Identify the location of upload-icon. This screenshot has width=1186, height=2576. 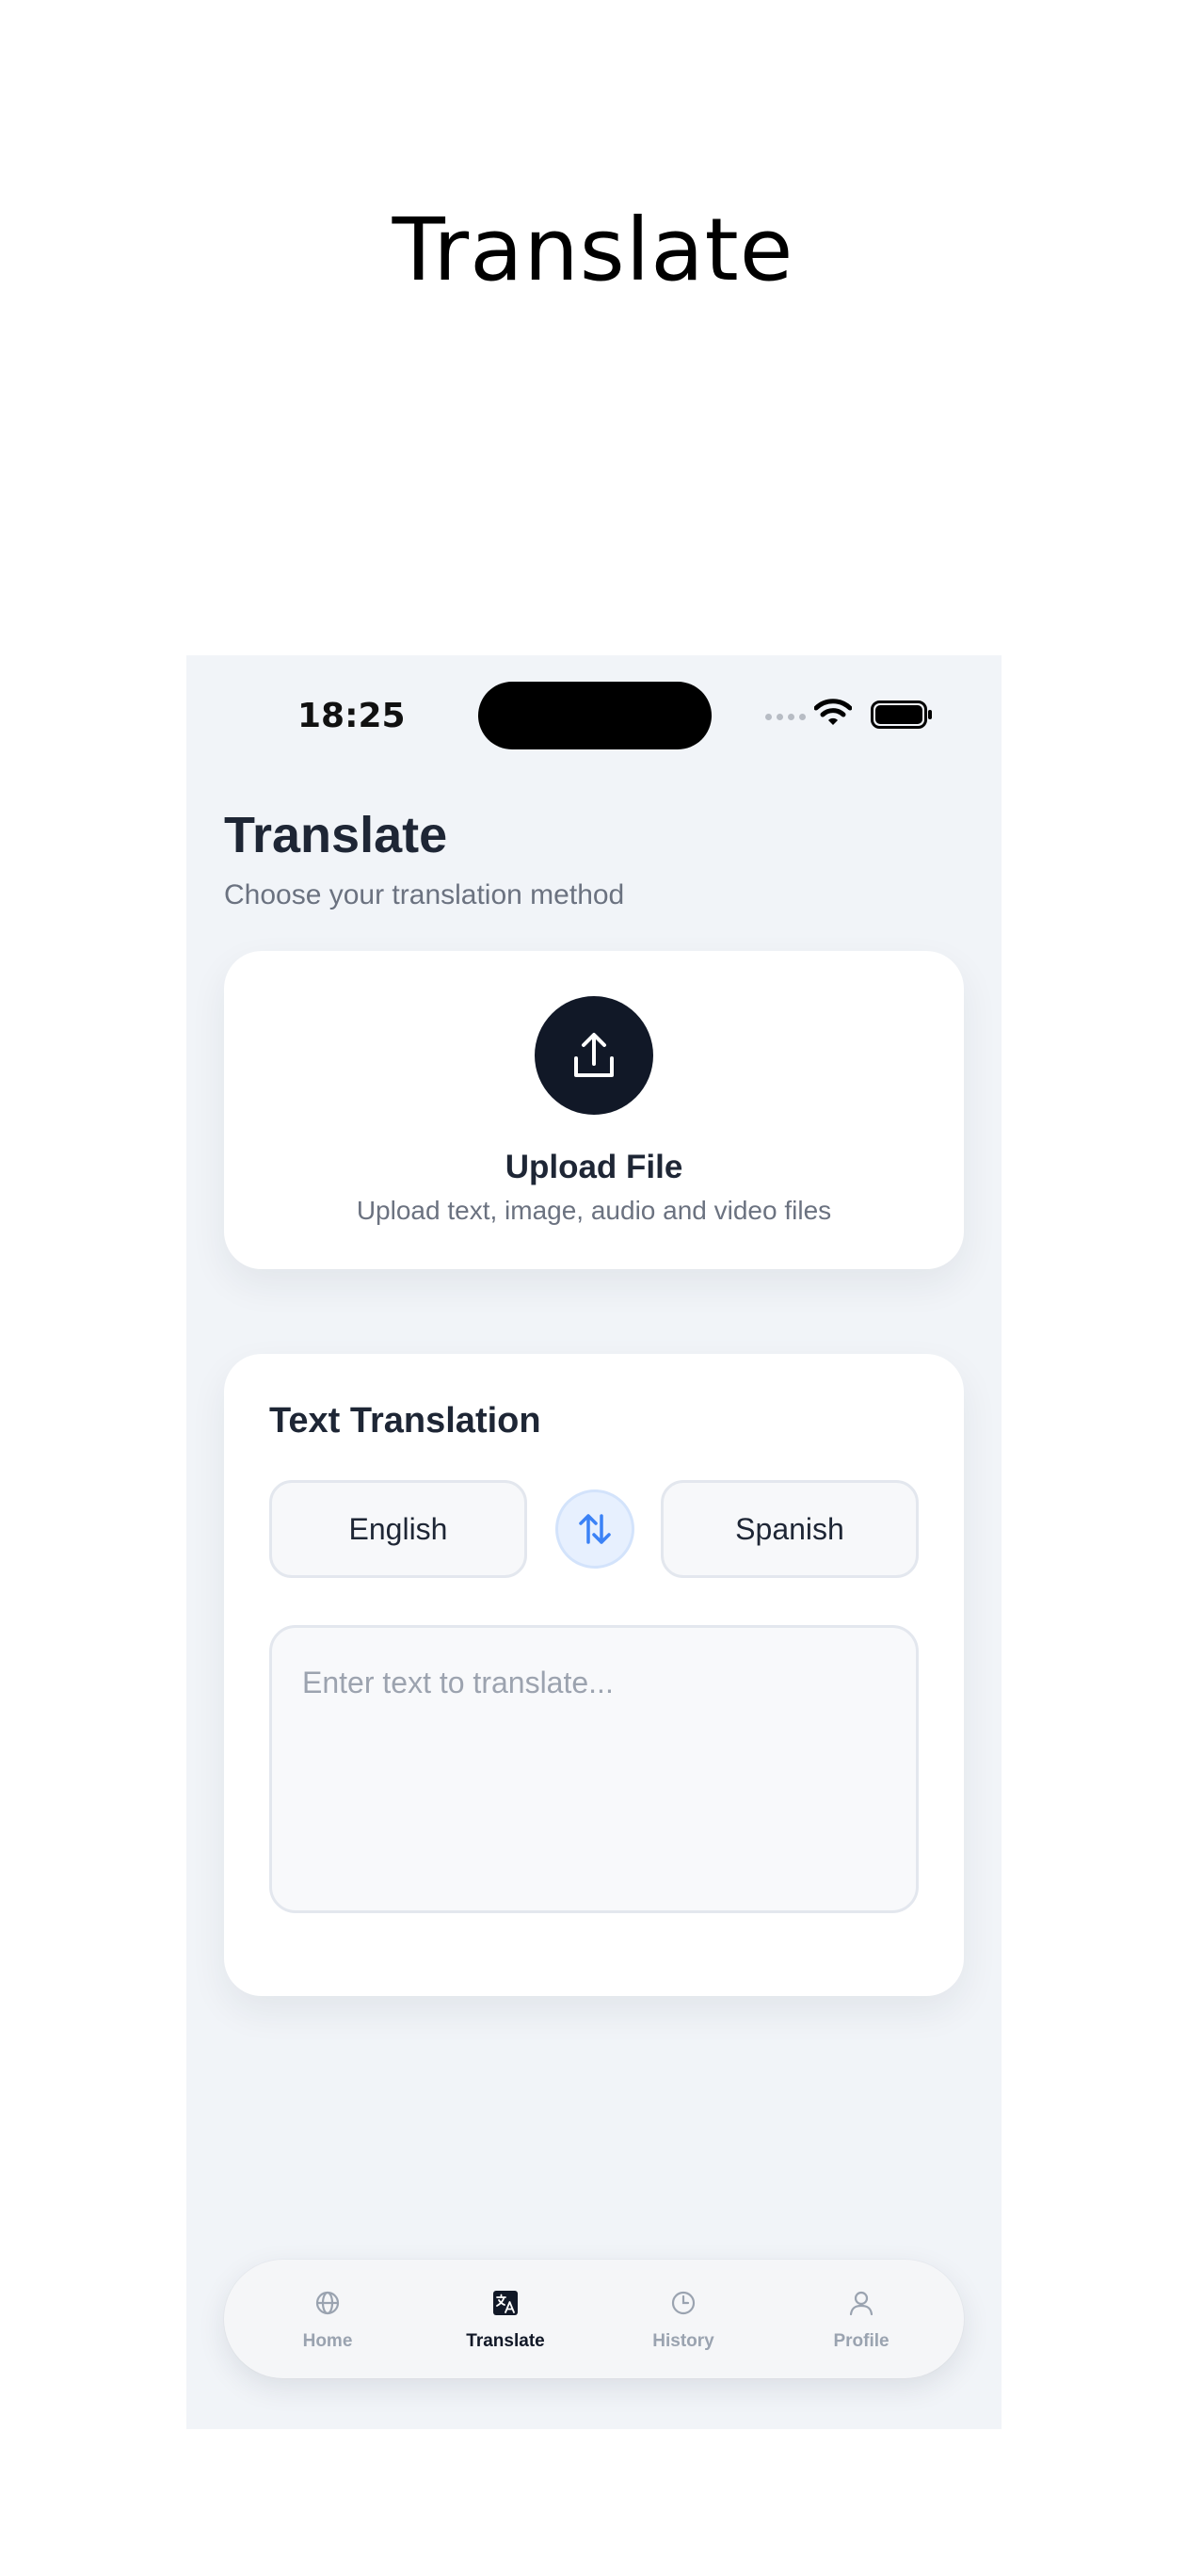
(594, 1055).